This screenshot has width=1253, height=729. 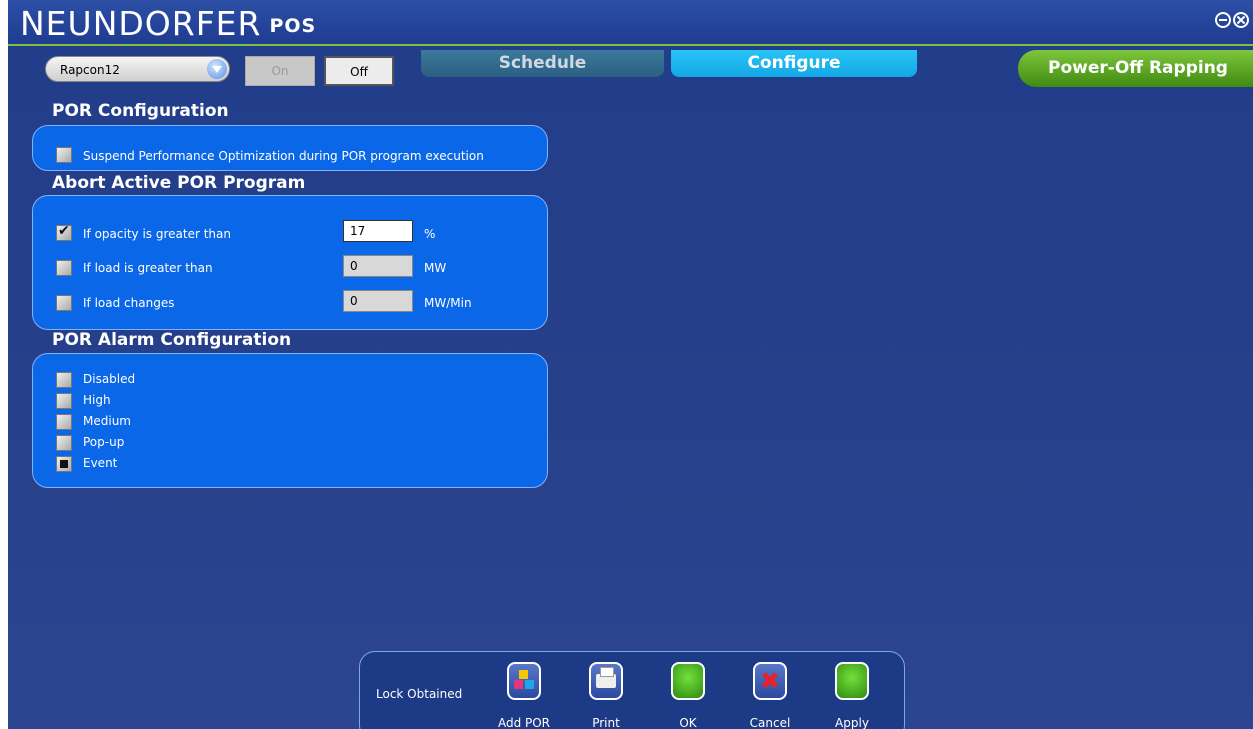 What do you see at coordinates (1223, 20) in the screenshot?
I see `minimize-icon` at bounding box center [1223, 20].